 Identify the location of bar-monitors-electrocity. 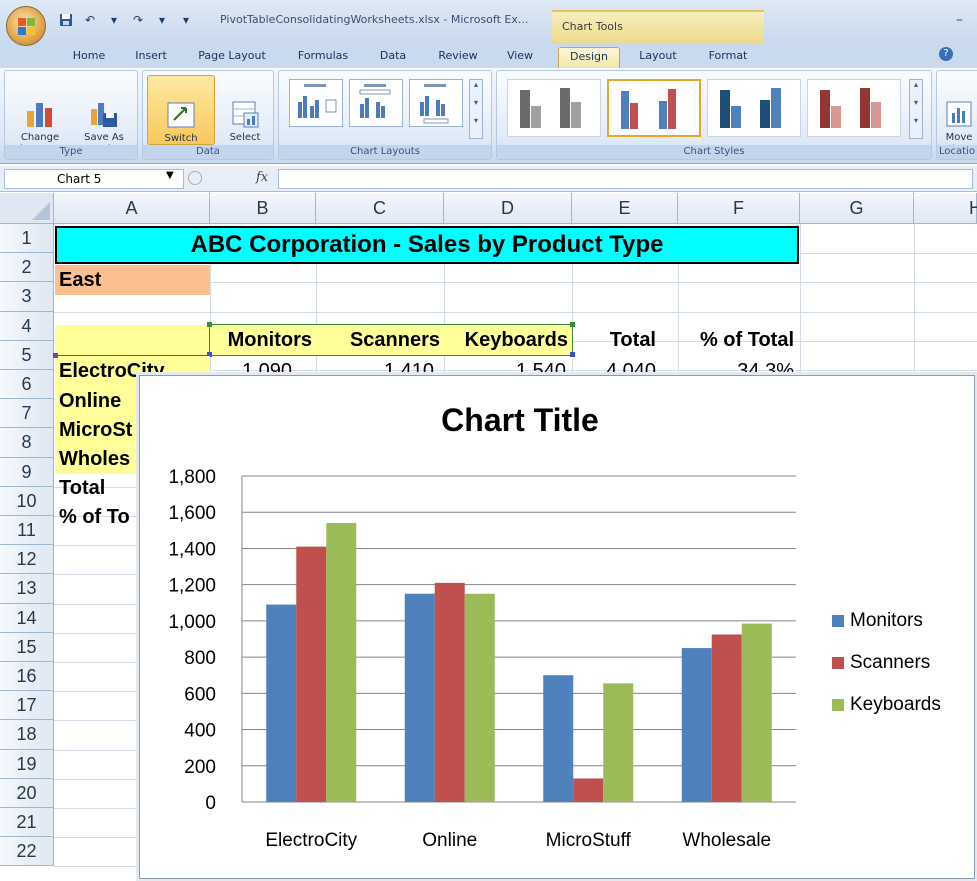
(281, 703).